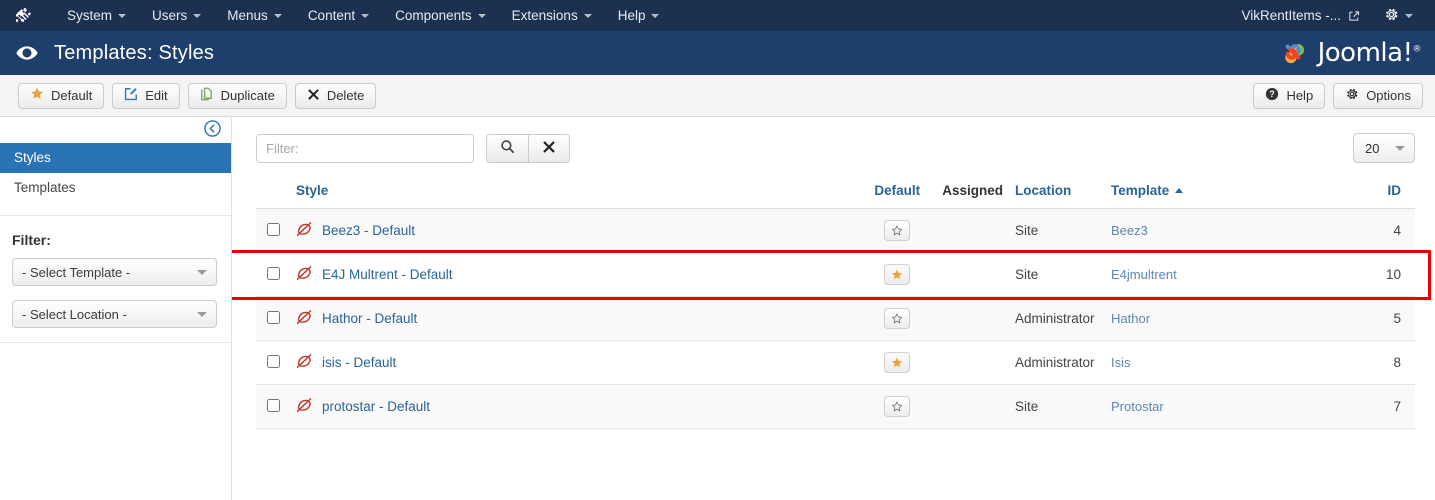 The height and width of the screenshot is (500, 1435). I want to click on x-icon, so click(549, 148).